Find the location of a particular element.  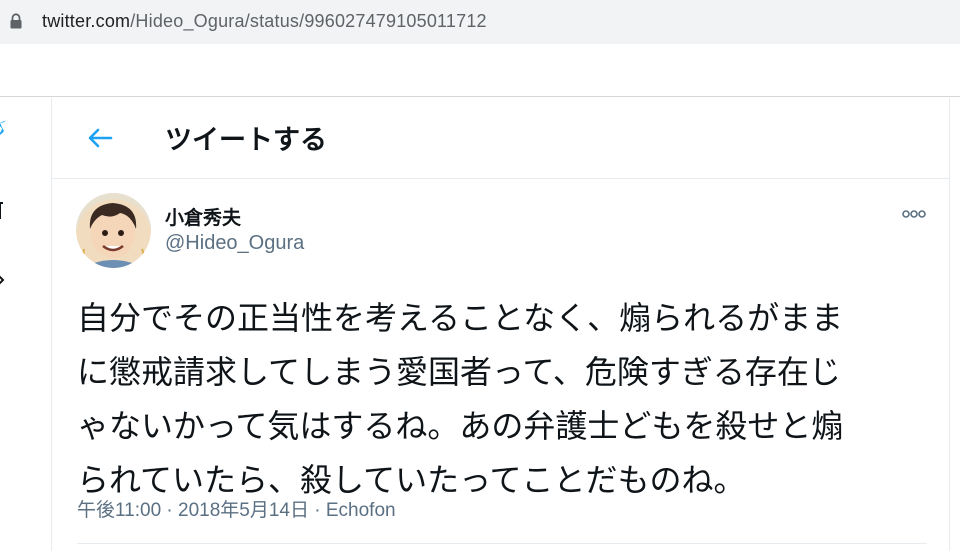

left-navigation is located at coordinates (26, 324).